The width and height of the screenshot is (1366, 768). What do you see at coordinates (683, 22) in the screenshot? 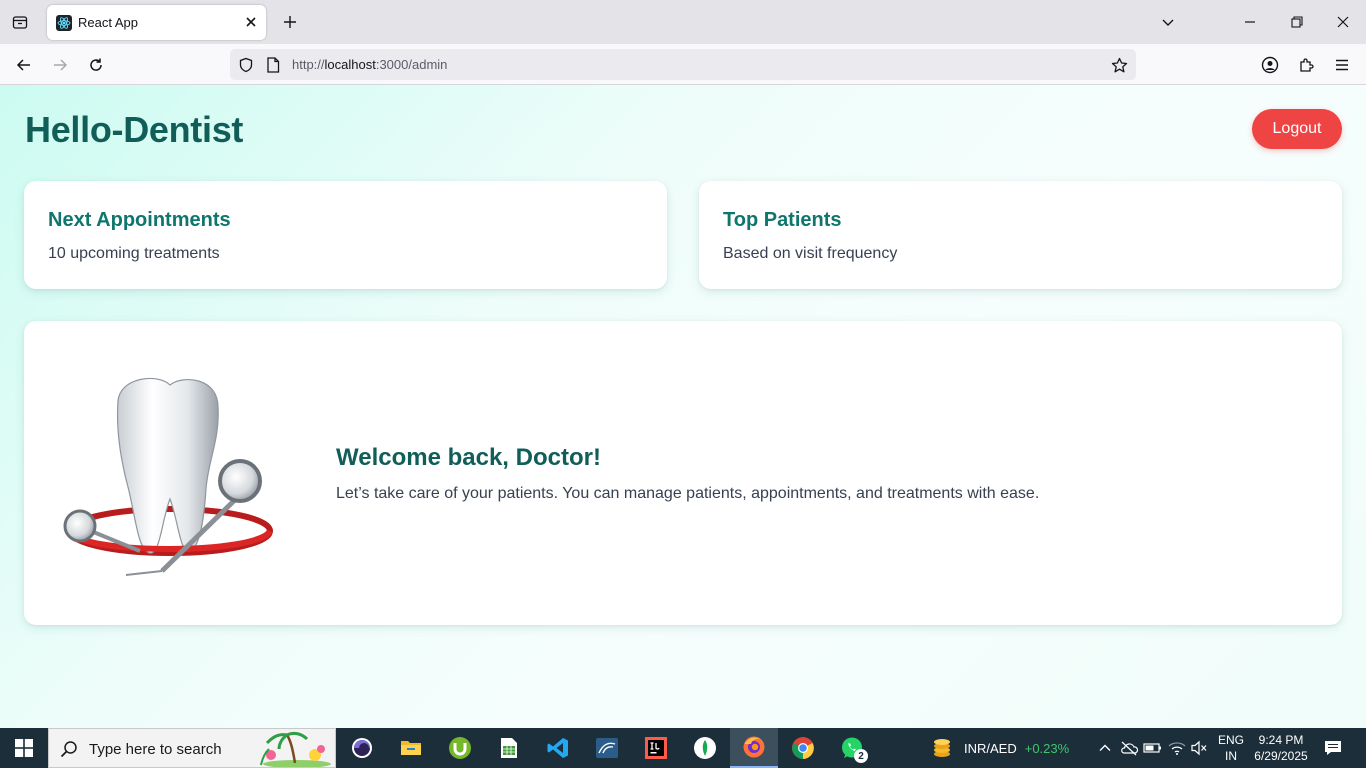
I see `browser-tab-bar: React App` at bounding box center [683, 22].